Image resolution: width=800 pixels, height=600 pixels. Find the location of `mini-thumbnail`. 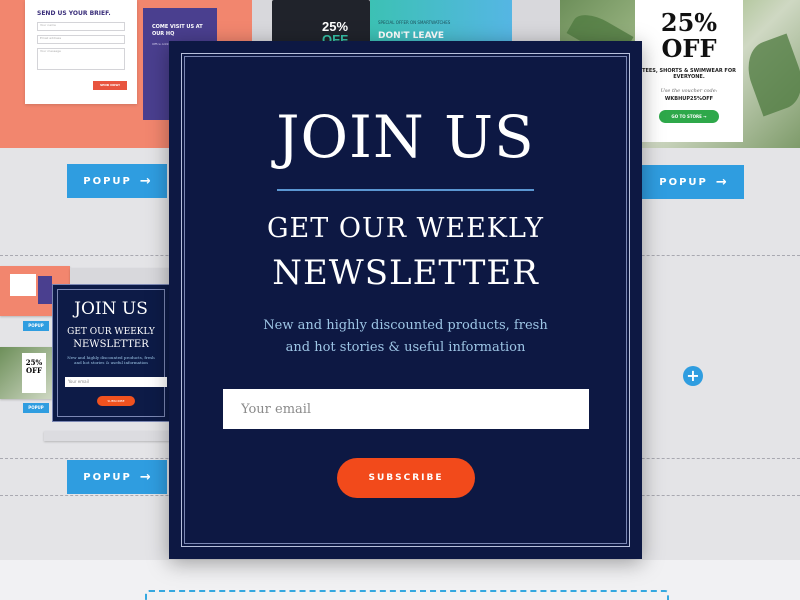

mini-thumbnail is located at coordinates (107, 436).